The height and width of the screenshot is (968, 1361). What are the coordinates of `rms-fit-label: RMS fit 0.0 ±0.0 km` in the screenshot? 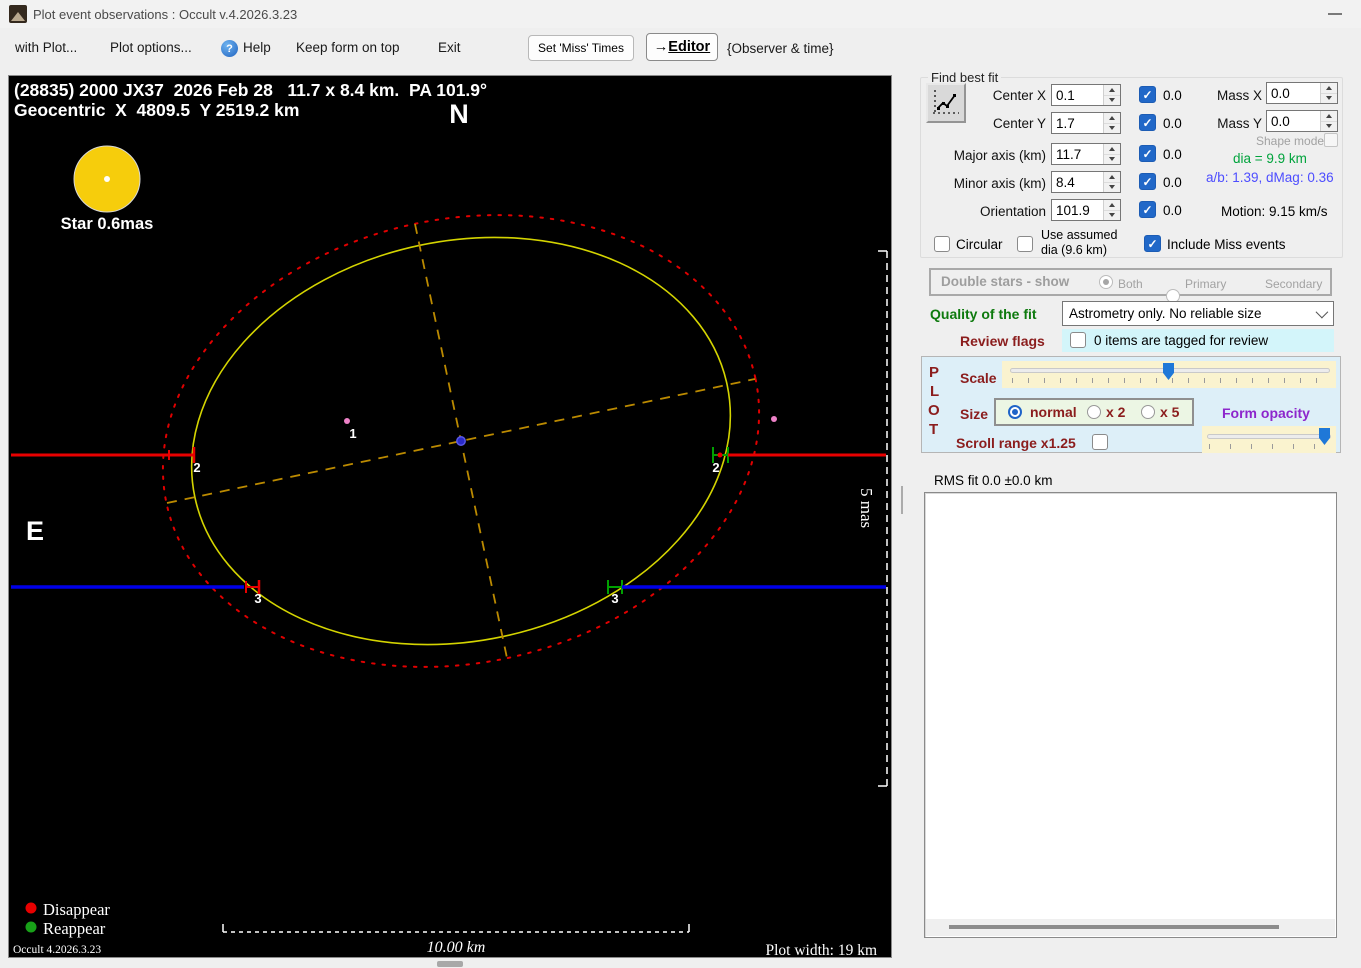 It's located at (993, 480).